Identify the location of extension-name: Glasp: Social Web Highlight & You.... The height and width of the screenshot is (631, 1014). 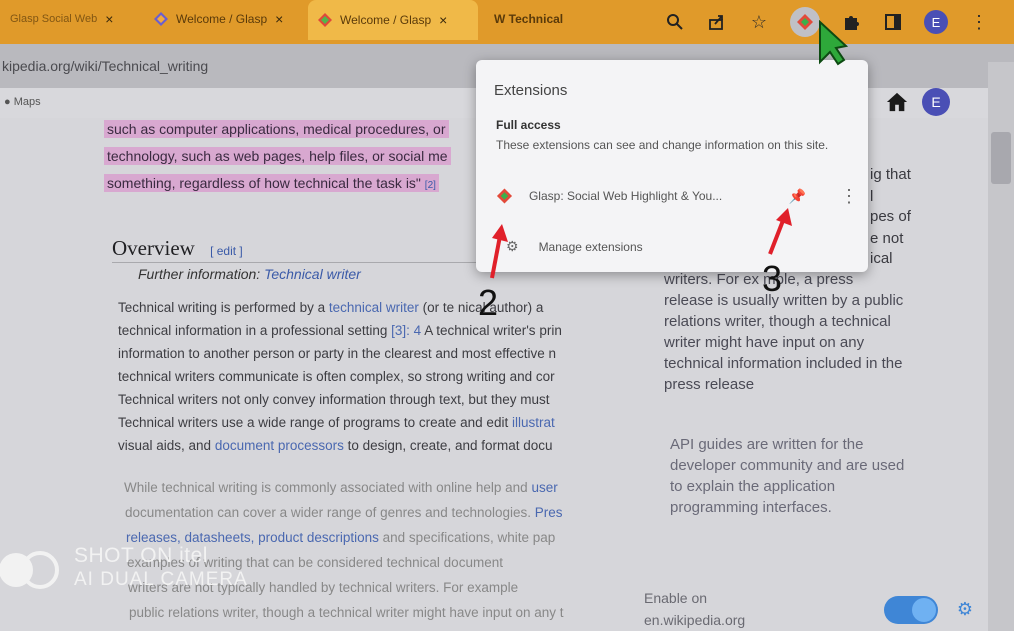
(648, 196).